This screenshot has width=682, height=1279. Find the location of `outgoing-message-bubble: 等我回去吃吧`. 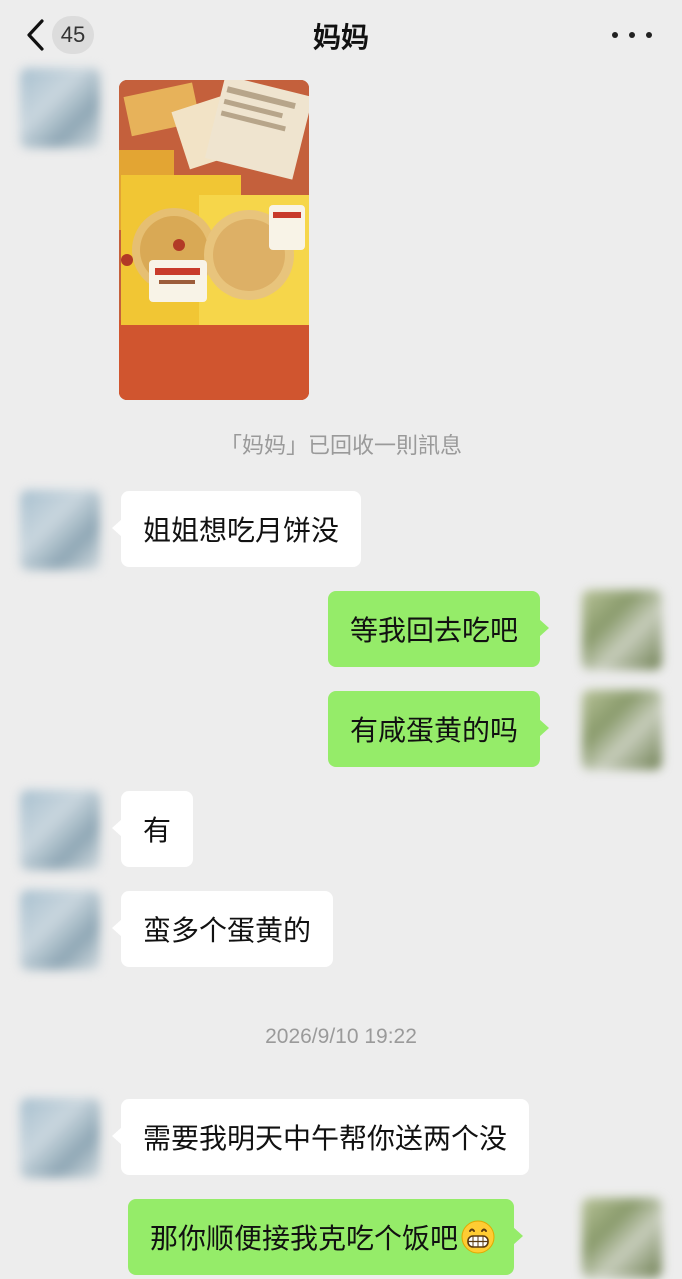

outgoing-message-bubble: 等我回去吃吧 is located at coordinates (439, 629).